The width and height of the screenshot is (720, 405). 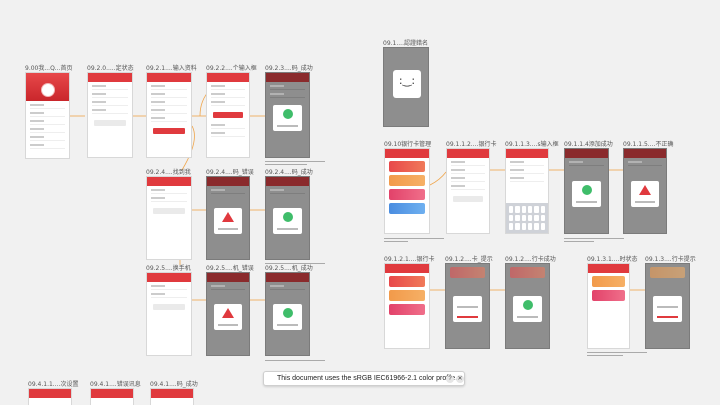 I want to click on artboard-bind-status: 09.2.0.....定状态, so click(x=110, y=111).